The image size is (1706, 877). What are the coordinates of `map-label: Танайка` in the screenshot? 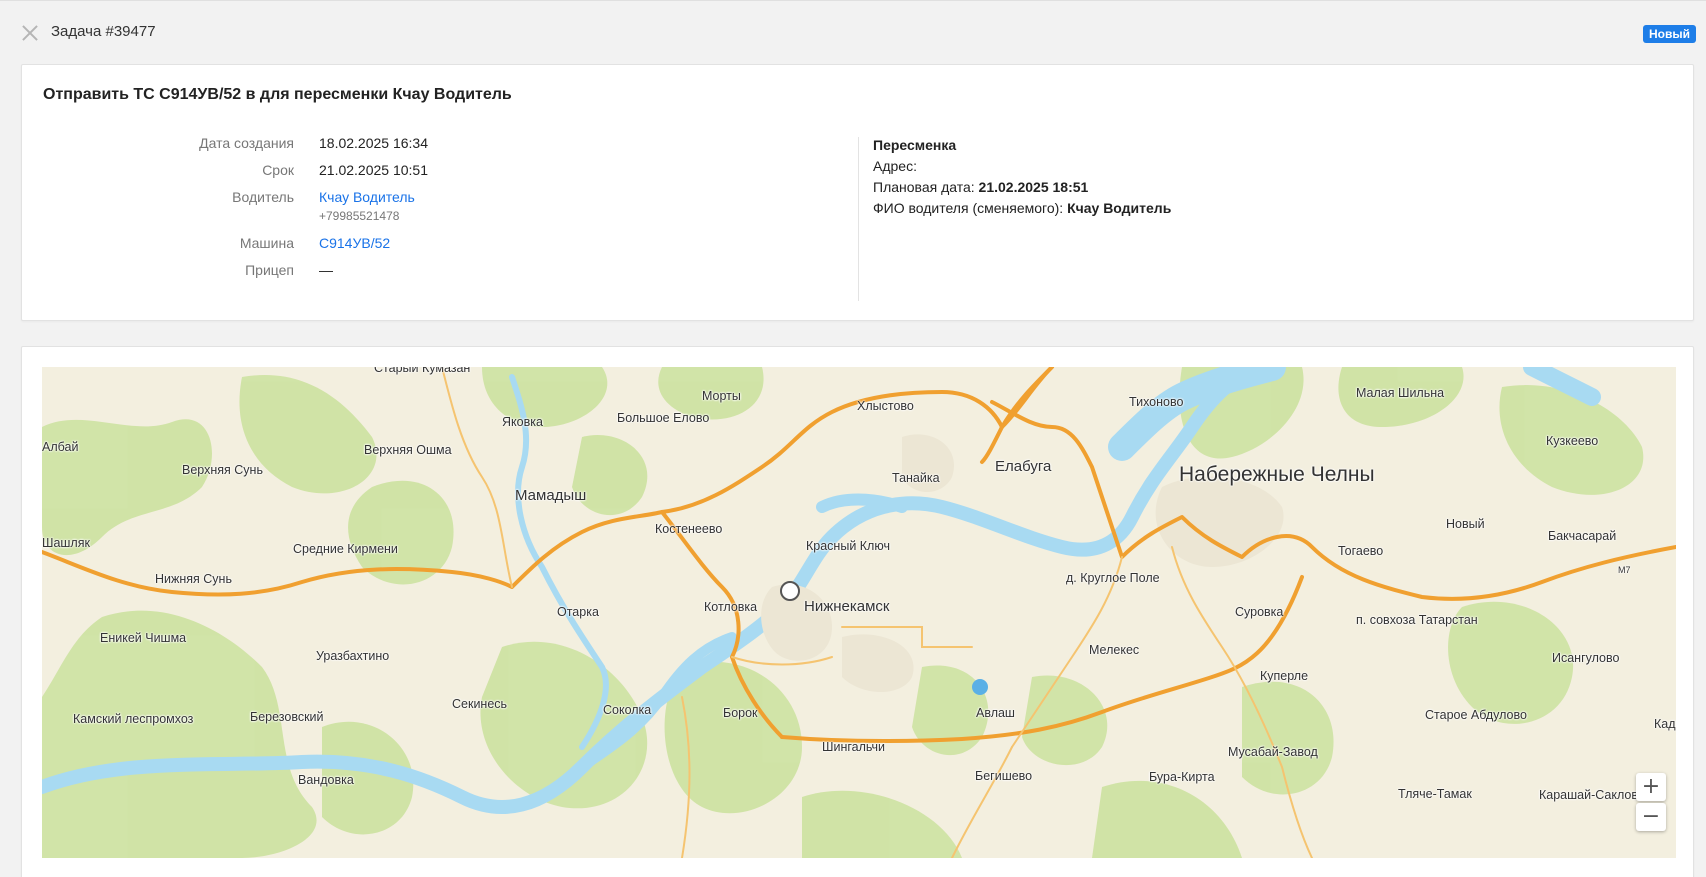 It's located at (916, 478).